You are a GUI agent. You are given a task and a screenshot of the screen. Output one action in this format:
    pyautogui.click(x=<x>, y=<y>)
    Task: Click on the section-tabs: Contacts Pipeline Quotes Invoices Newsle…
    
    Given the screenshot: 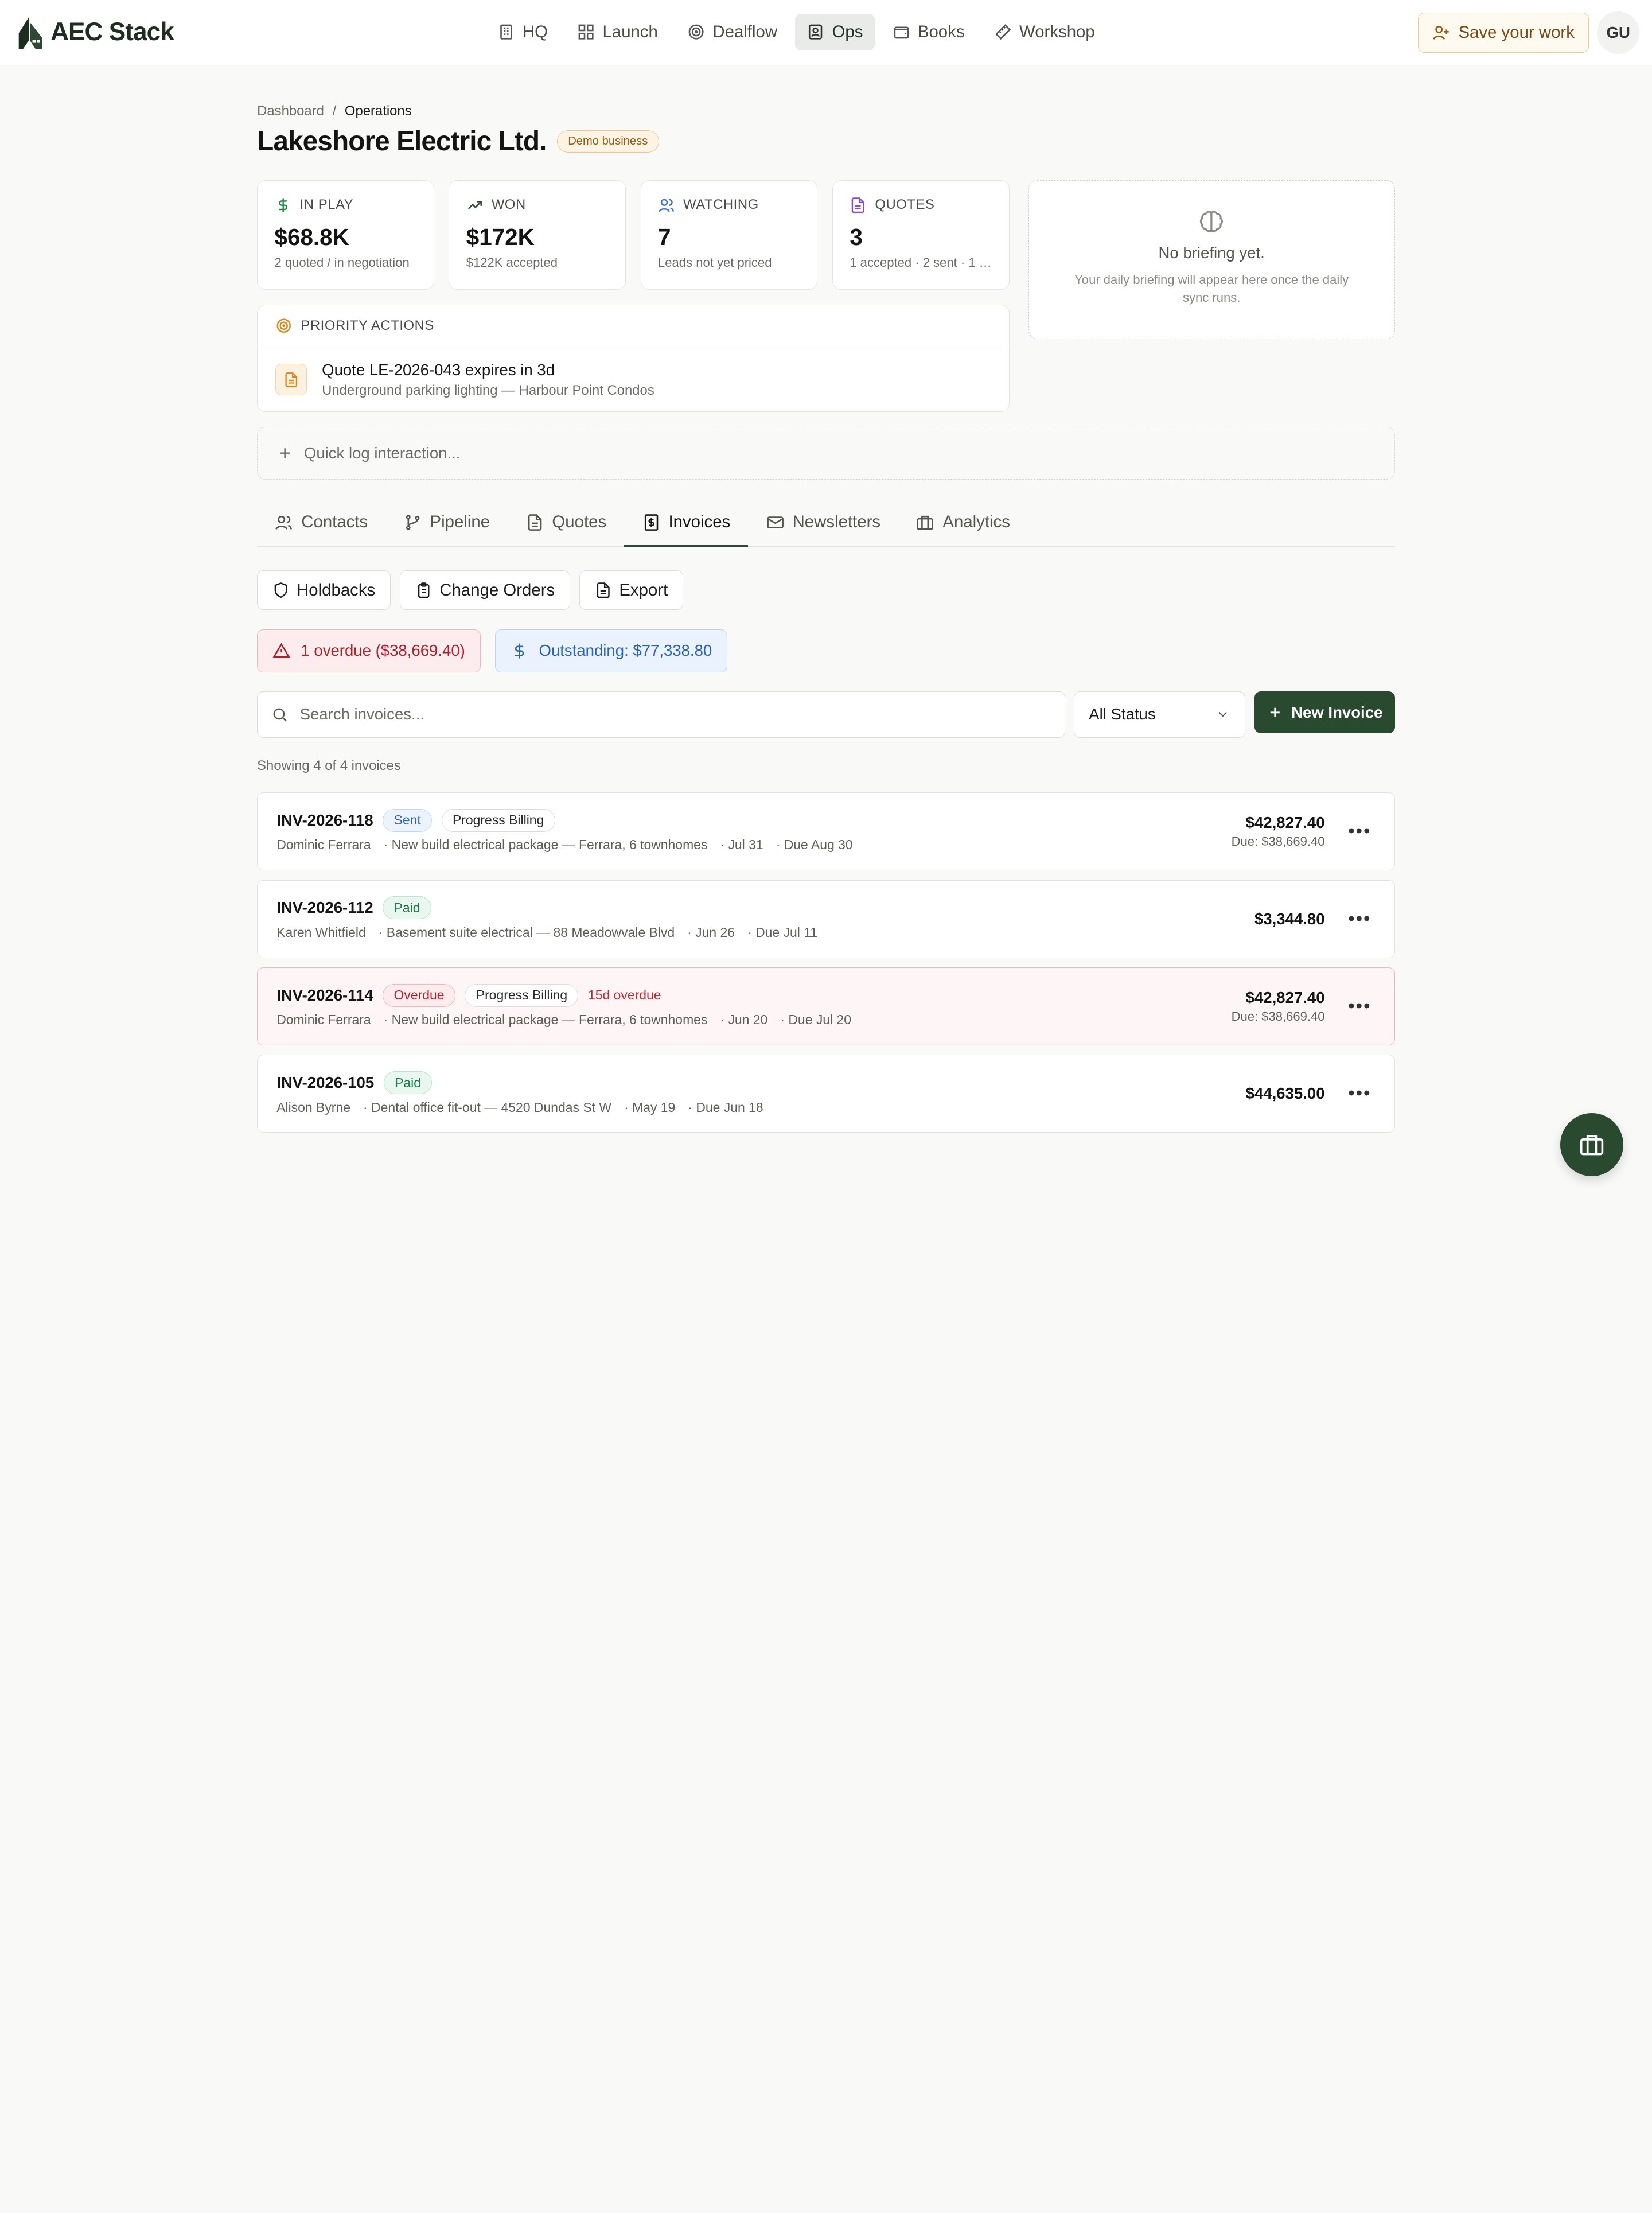 What is the action you would take?
    pyautogui.click(x=826, y=523)
    